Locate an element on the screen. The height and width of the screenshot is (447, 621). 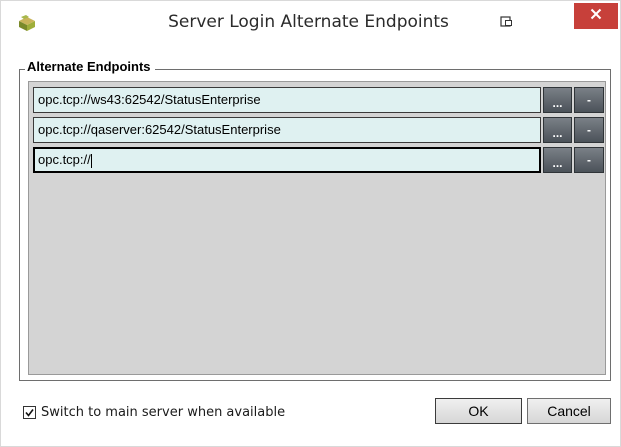
endpoint-value: opc.tcp://ws43:62542/StatusEnterprise is located at coordinates (149, 99).